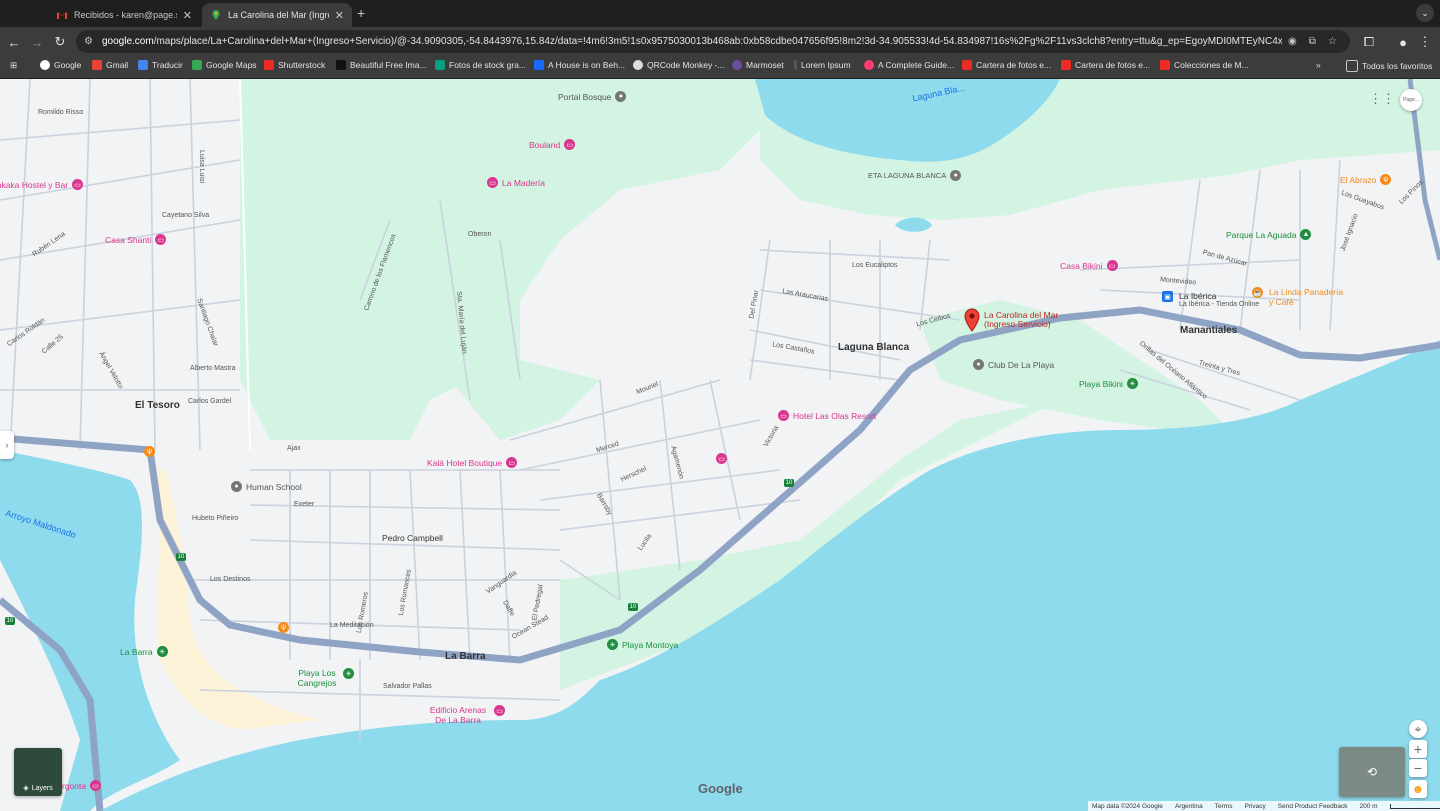 The width and height of the screenshot is (1440, 811). Describe the element at coordinates (136, 651) in the screenshot. I see `poi-label: La Barra` at that location.